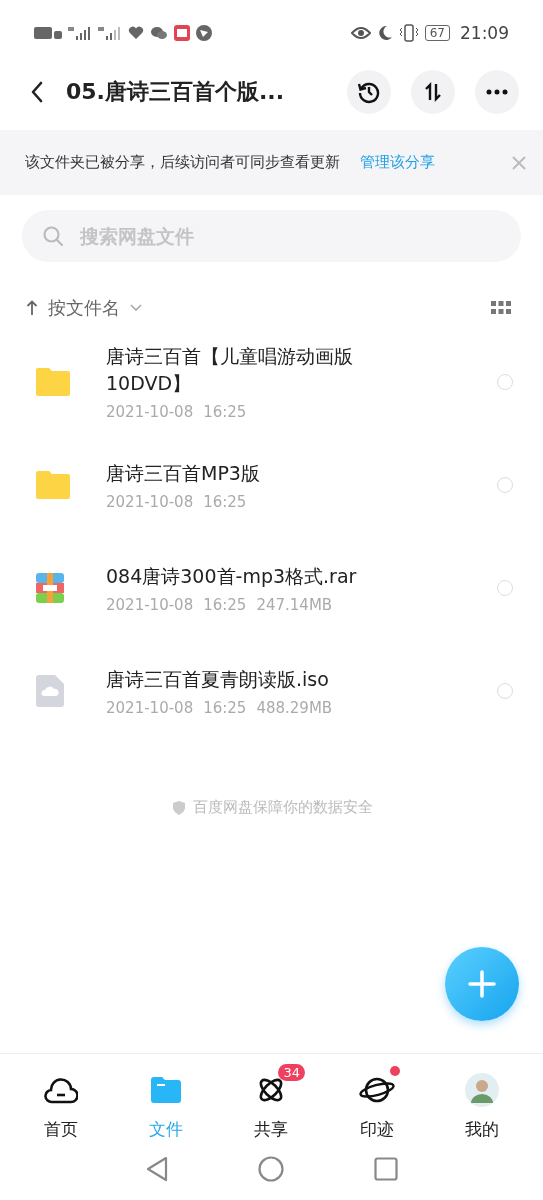 The image size is (543, 1200). I want to click on nav-tab: 首页, so click(60, 1100).